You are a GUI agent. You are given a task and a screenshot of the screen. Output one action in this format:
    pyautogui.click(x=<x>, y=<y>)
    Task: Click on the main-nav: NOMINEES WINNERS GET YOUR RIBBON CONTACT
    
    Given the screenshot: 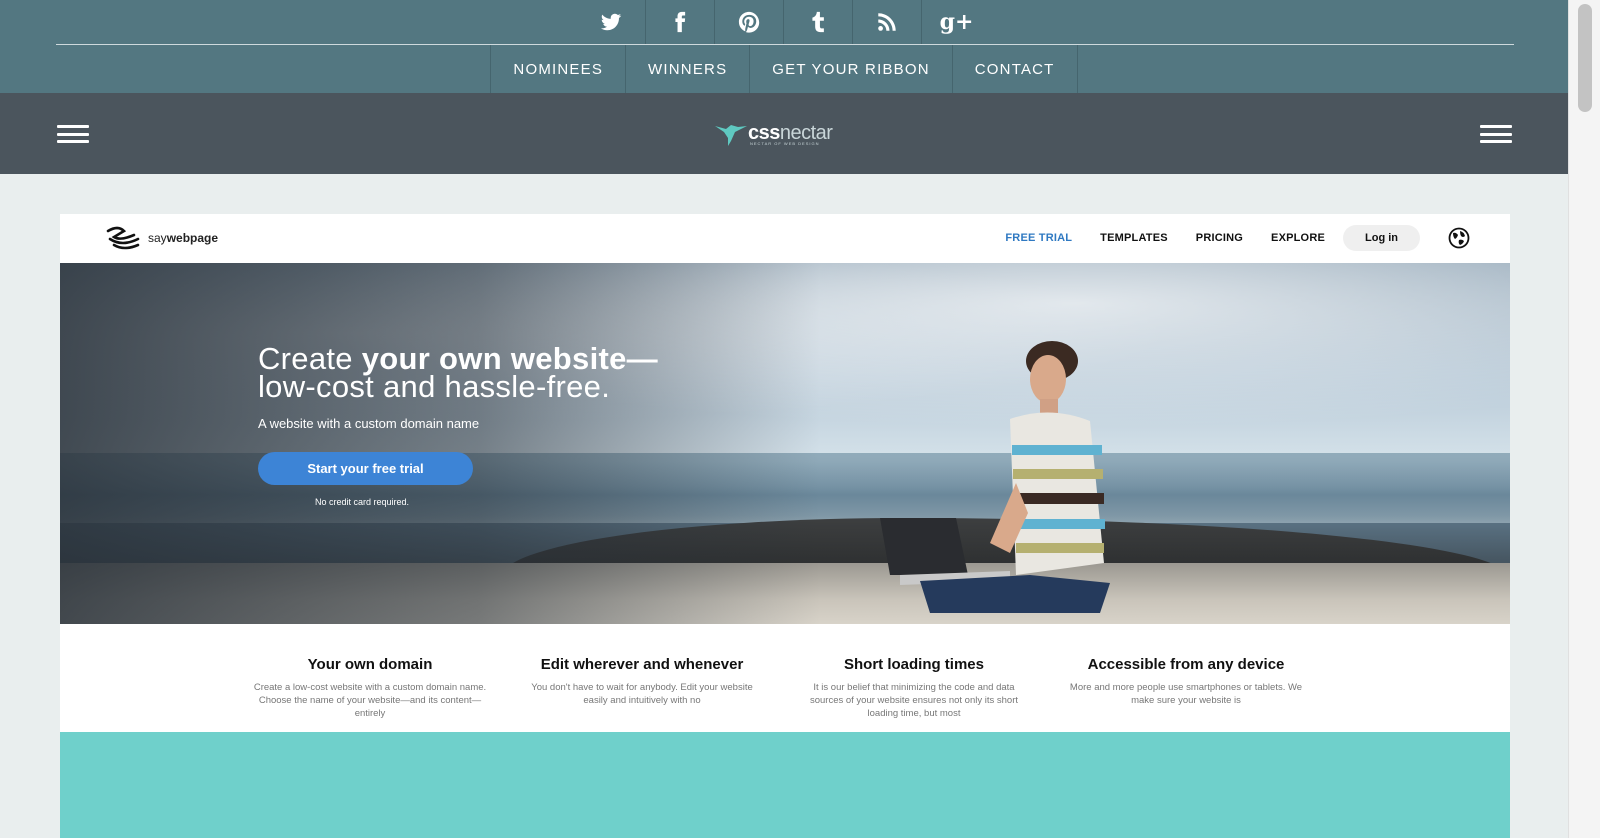 What is the action you would take?
    pyautogui.click(x=784, y=69)
    